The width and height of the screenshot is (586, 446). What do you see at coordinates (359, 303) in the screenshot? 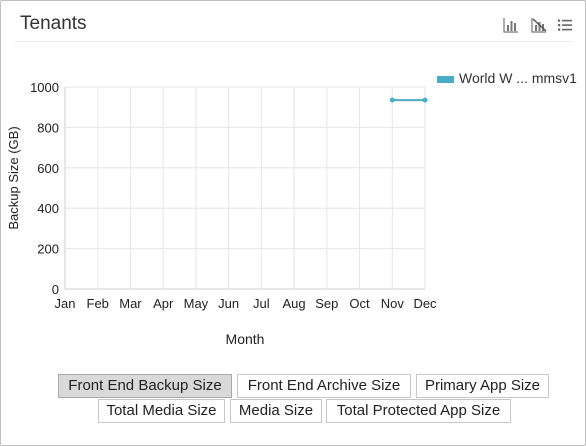
I see `x-tick-label: Oct` at bounding box center [359, 303].